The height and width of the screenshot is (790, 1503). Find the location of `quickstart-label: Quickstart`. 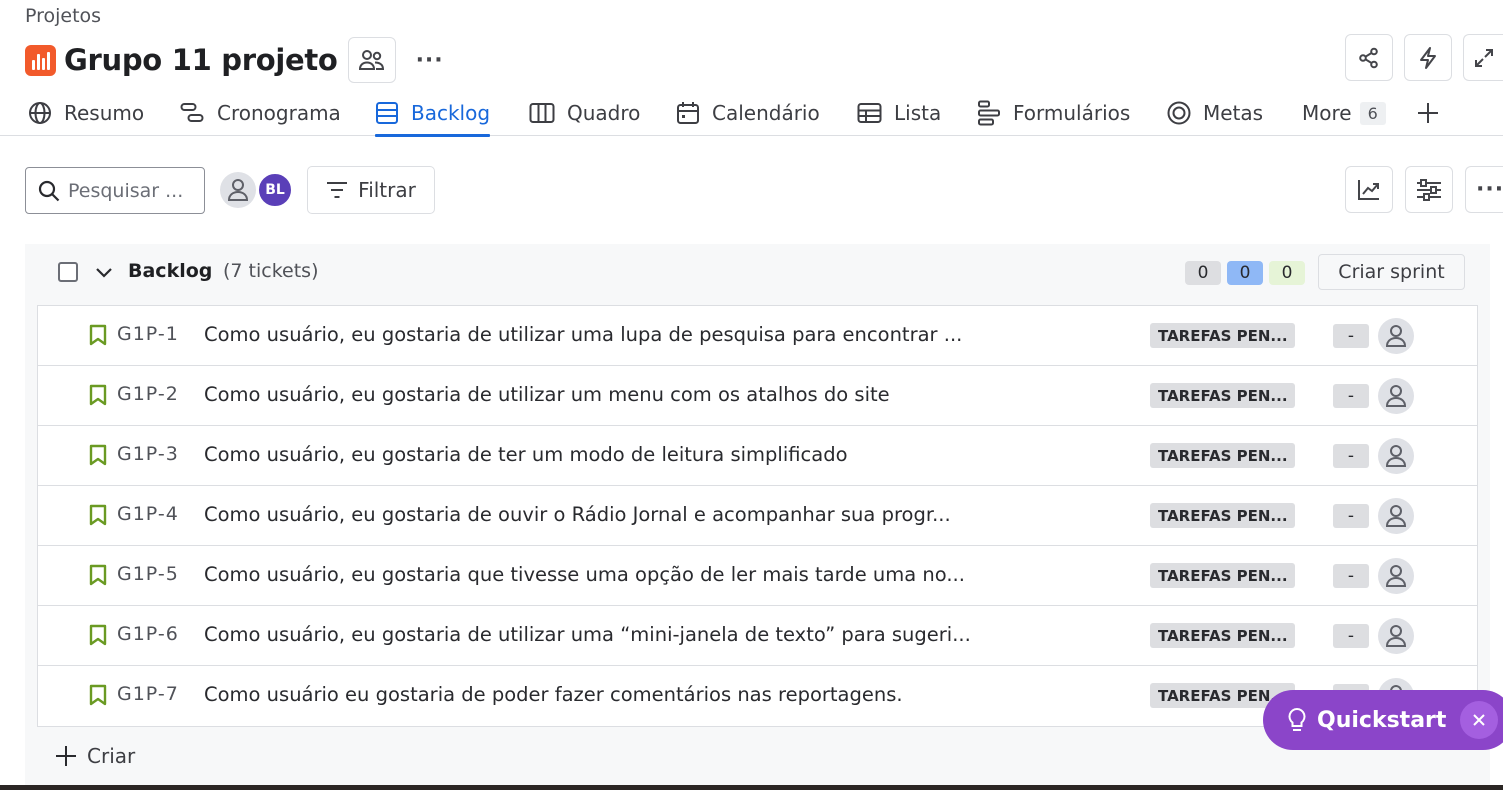

quickstart-label: Quickstart is located at coordinates (1382, 720).